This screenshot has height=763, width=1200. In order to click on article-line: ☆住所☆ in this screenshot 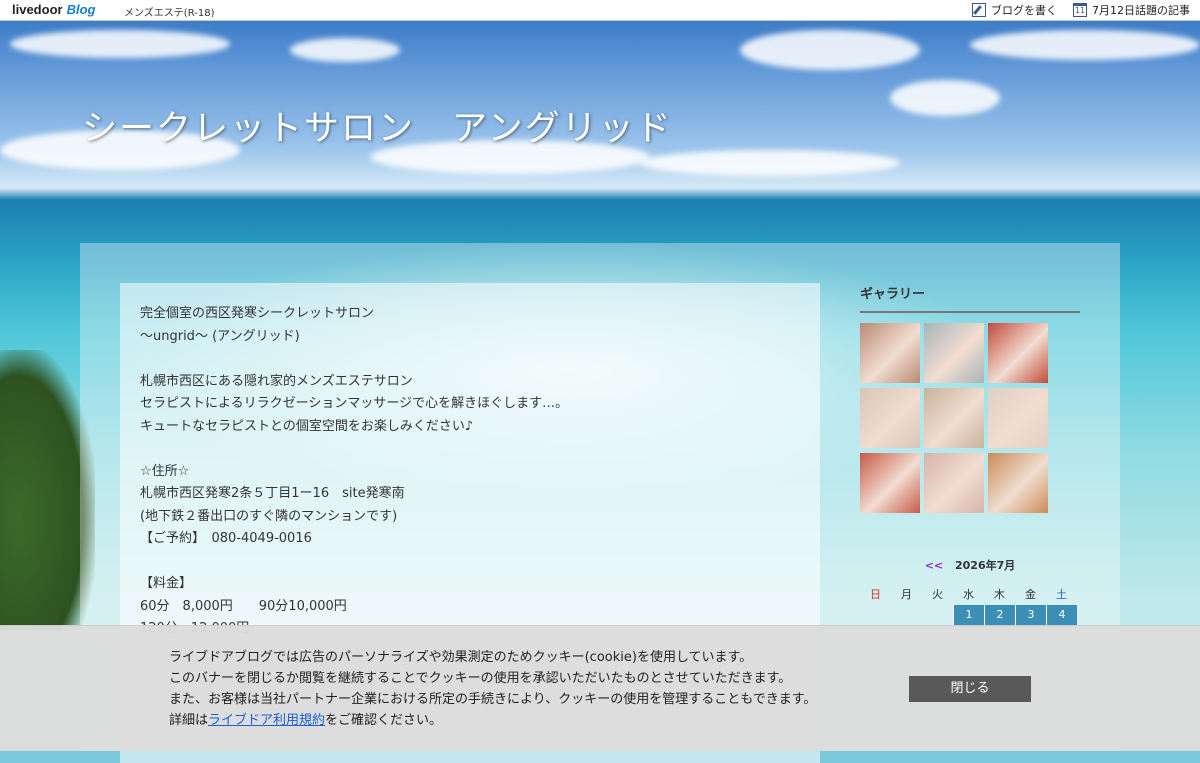, I will do `click(165, 471)`.